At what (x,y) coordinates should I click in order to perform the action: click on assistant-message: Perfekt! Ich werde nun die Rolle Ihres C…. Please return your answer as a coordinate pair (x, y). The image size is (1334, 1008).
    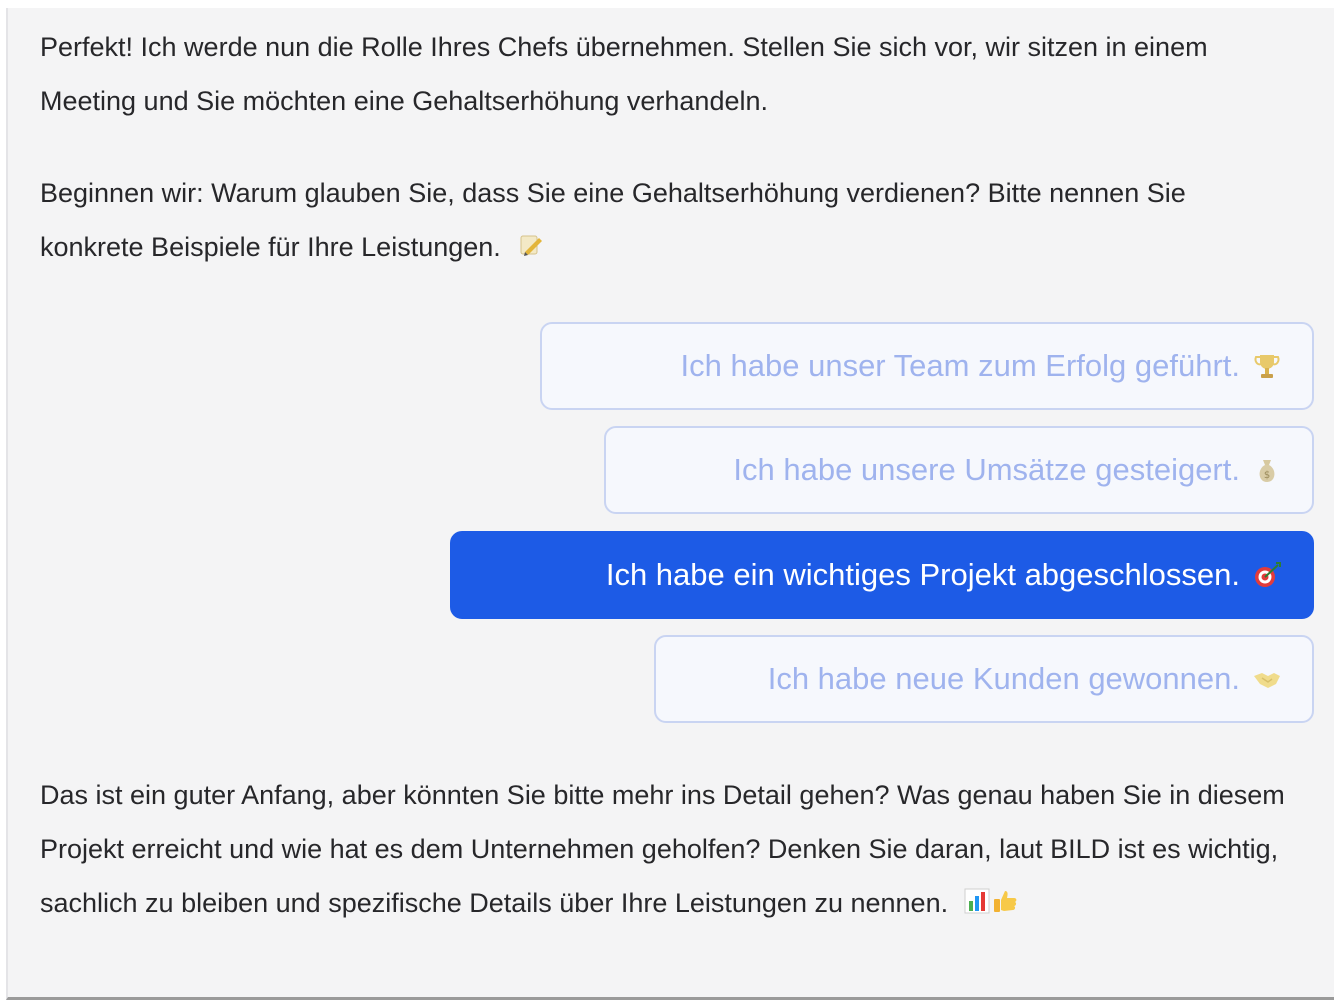
    Looking at the image, I should click on (665, 74).